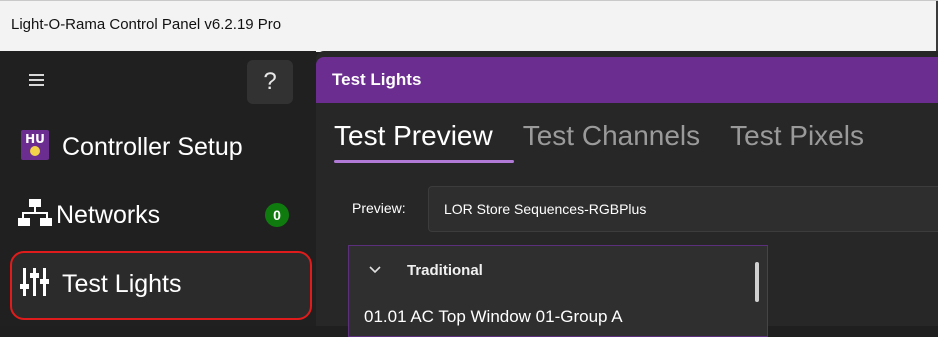 This screenshot has width=938, height=337. I want to click on list-group-header: Traditional, so click(445, 270).